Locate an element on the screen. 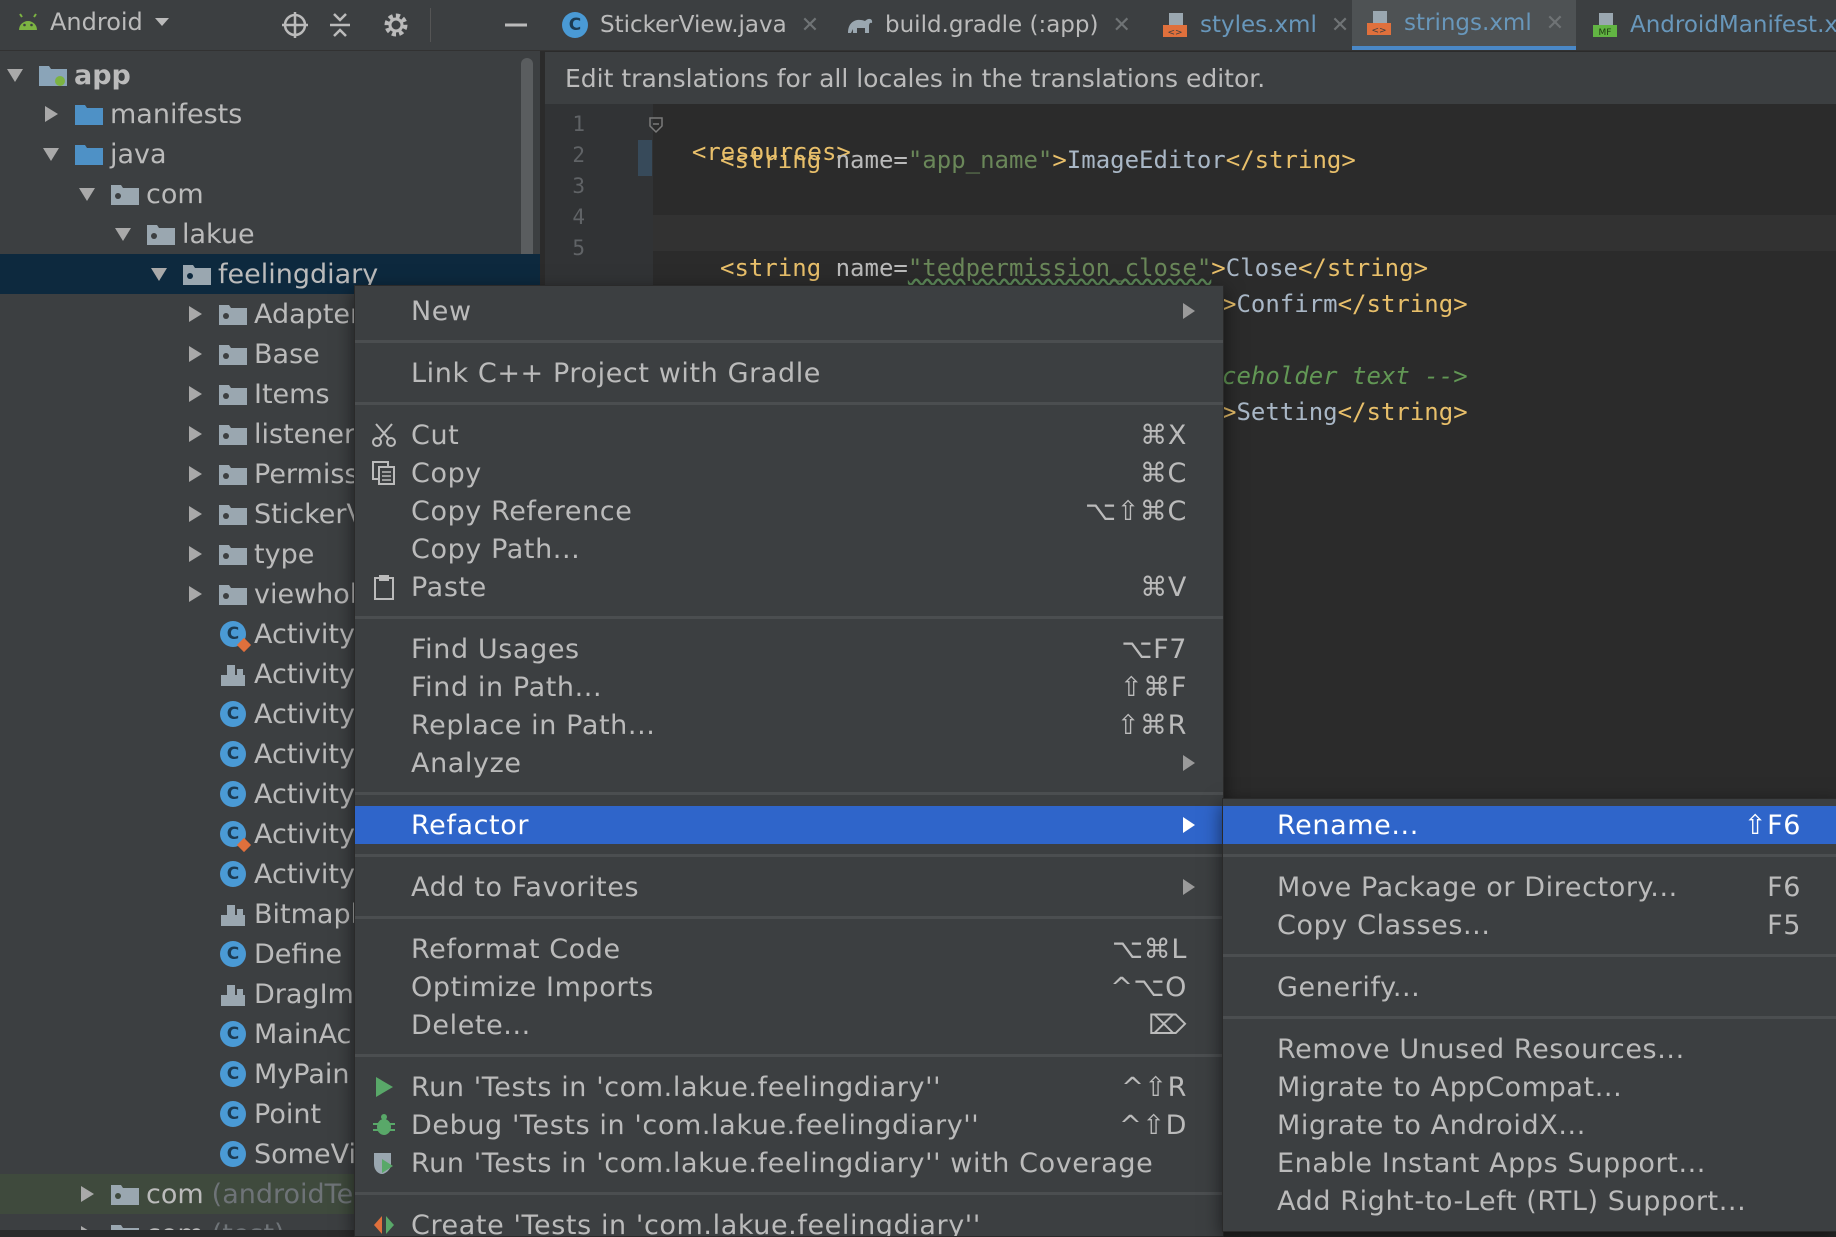 The height and width of the screenshot is (1237, 1836). menu-item-copy: Copy ⌘C is located at coordinates (789, 473).